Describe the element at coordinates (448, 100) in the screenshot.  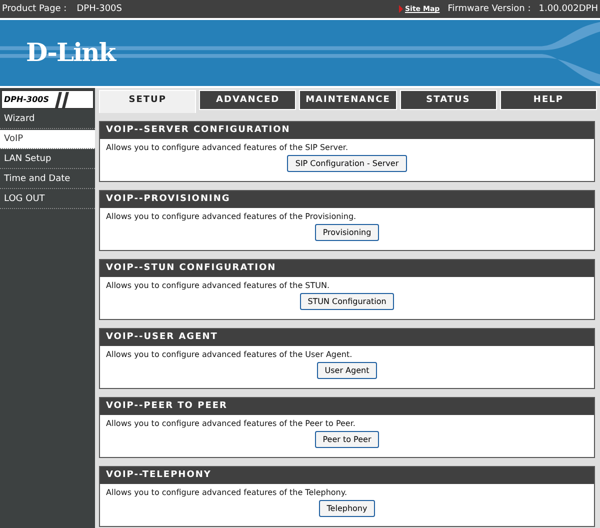
I see `tab: STATUS` at that location.